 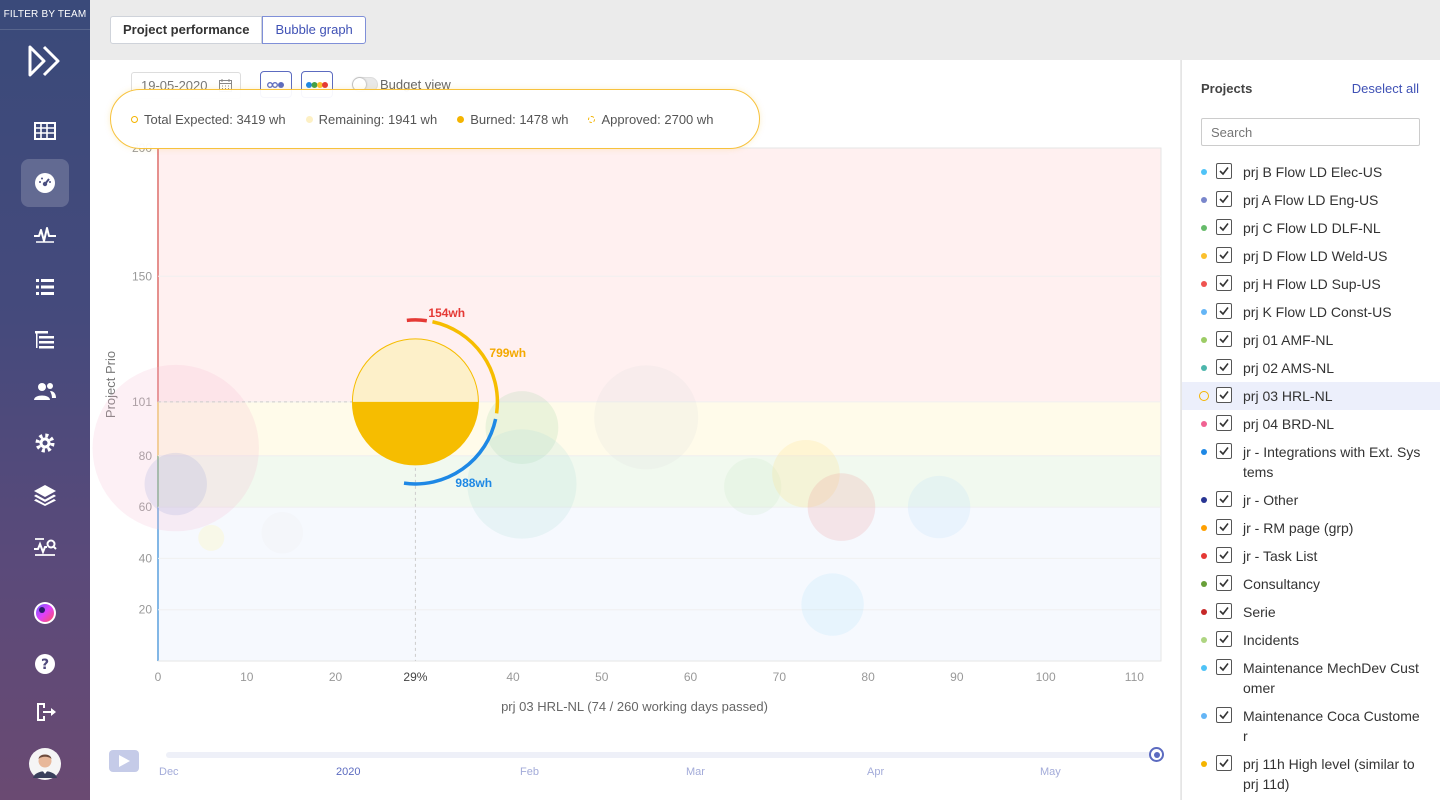 What do you see at coordinates (876, 772) in the screenshot?
I see `month-label: Apr` at bounding box center [876, 772].